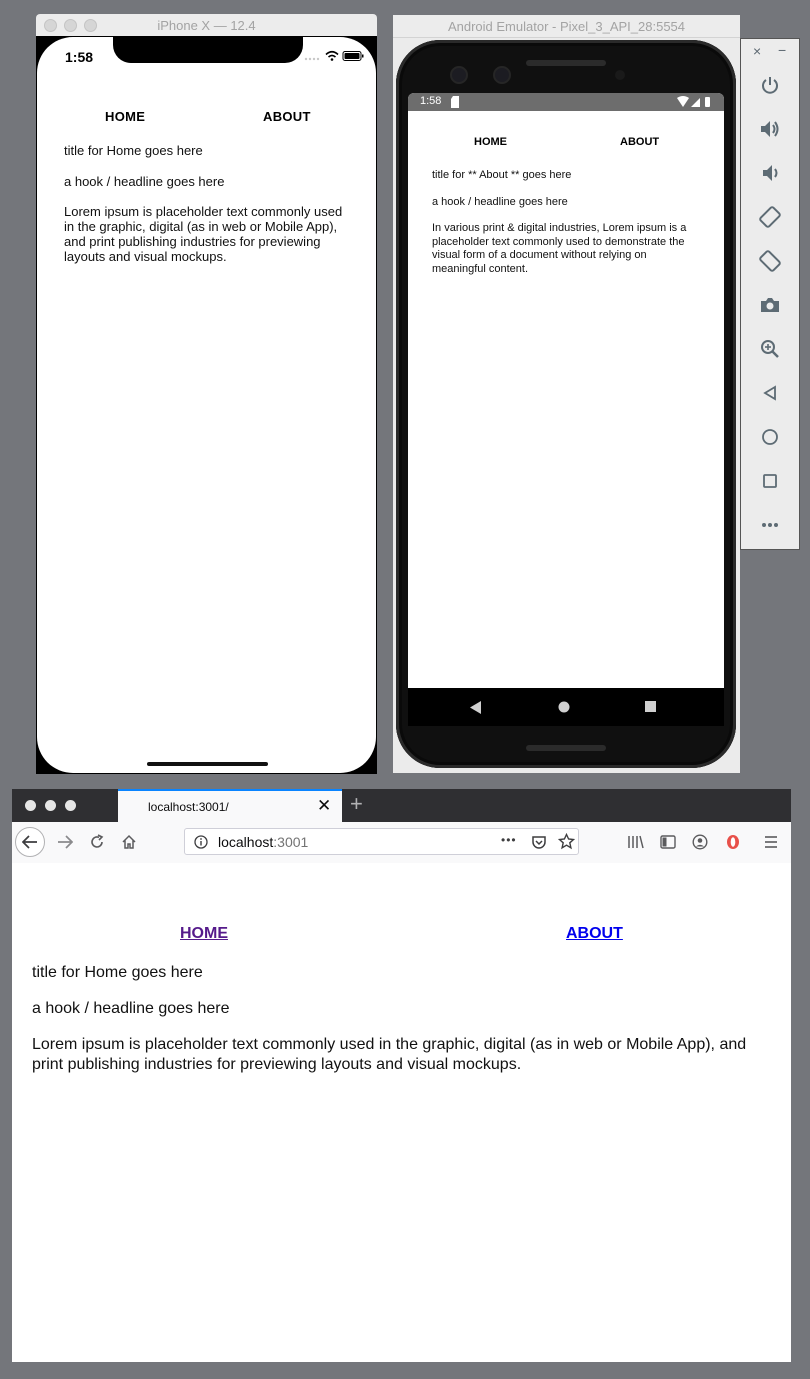 The image size is (810, 1379). Describe the element at coordinates (476, 707) in the screenshot. I see `back-icon` at that location.